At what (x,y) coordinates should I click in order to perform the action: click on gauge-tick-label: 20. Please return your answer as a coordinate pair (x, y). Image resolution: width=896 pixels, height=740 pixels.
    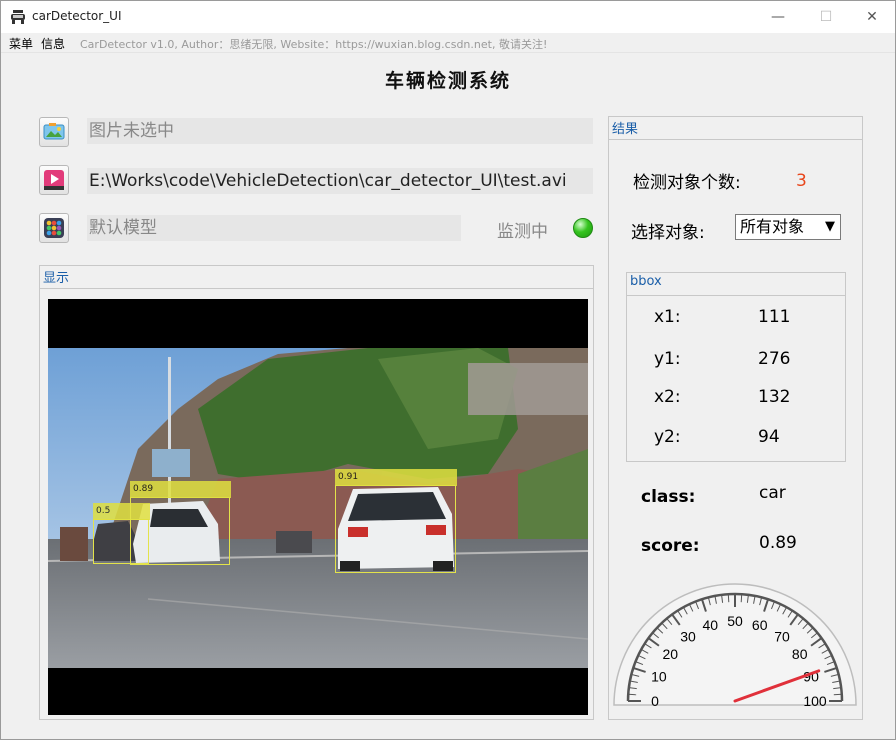
    Looking at the image, I should click on (670, 654).